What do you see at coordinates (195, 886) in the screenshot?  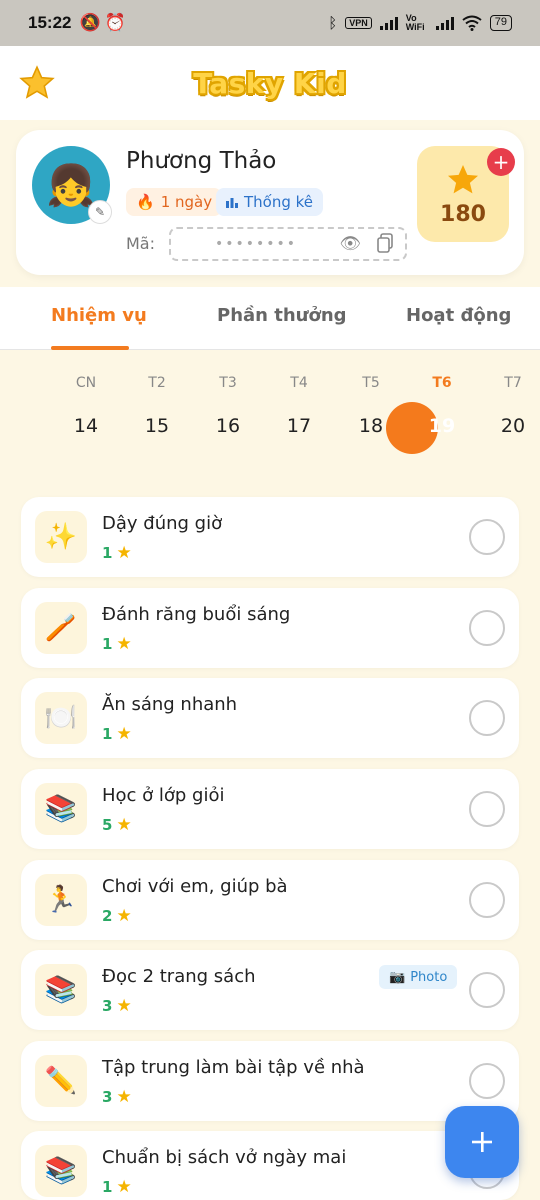 I see `task-name: Chơi với em, giúp bà` at bounding box center [195, 886].